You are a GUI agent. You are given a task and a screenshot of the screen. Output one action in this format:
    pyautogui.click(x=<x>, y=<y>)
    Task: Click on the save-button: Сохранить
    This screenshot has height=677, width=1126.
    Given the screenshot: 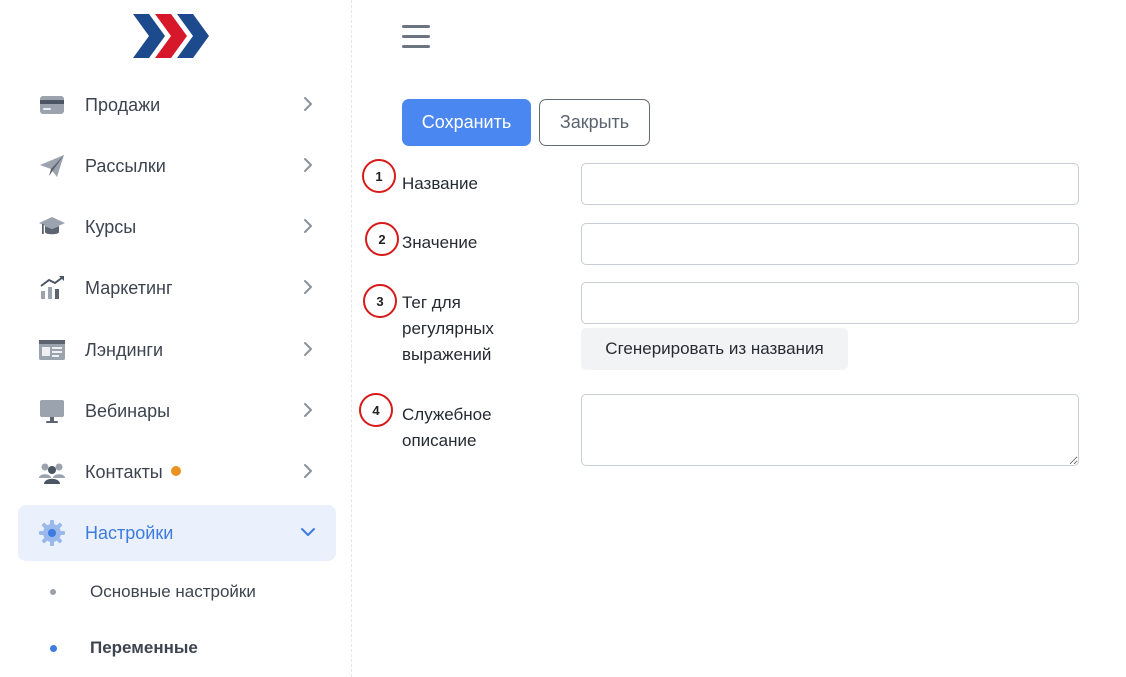 What is the action you would take?
    pyautogui.click(x=466, y=122)
    